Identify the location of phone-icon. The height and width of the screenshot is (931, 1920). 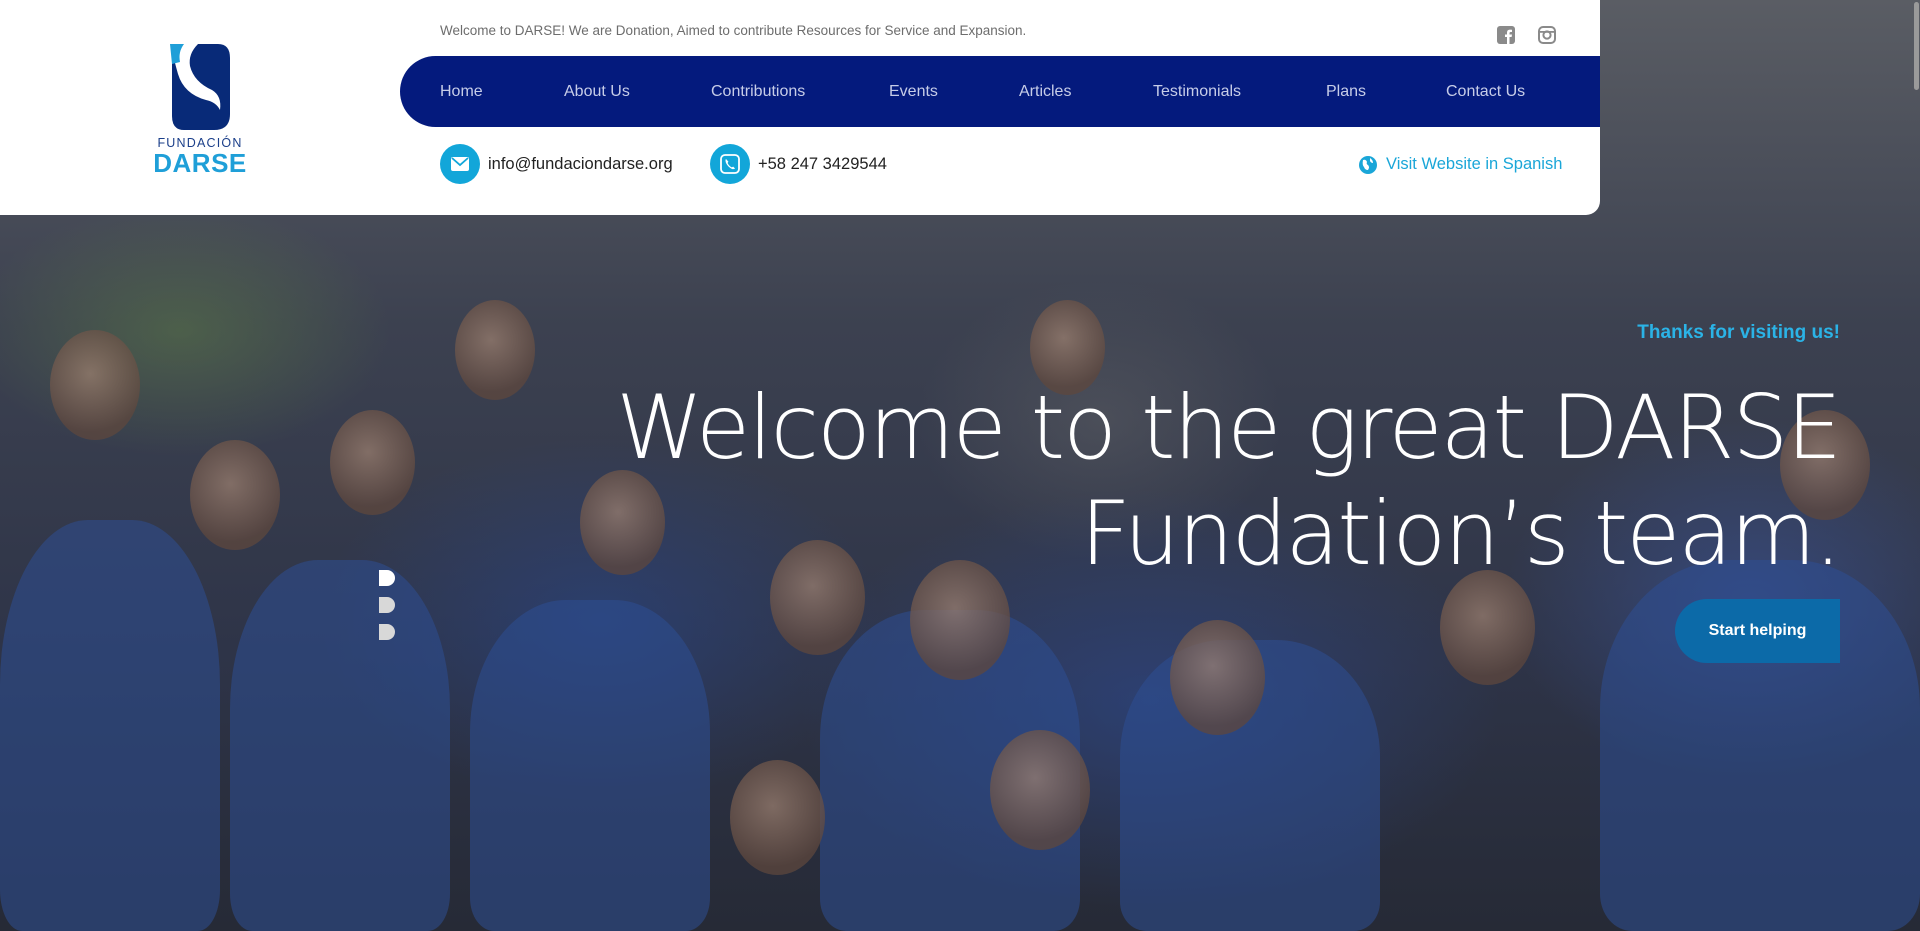
(730, 164).